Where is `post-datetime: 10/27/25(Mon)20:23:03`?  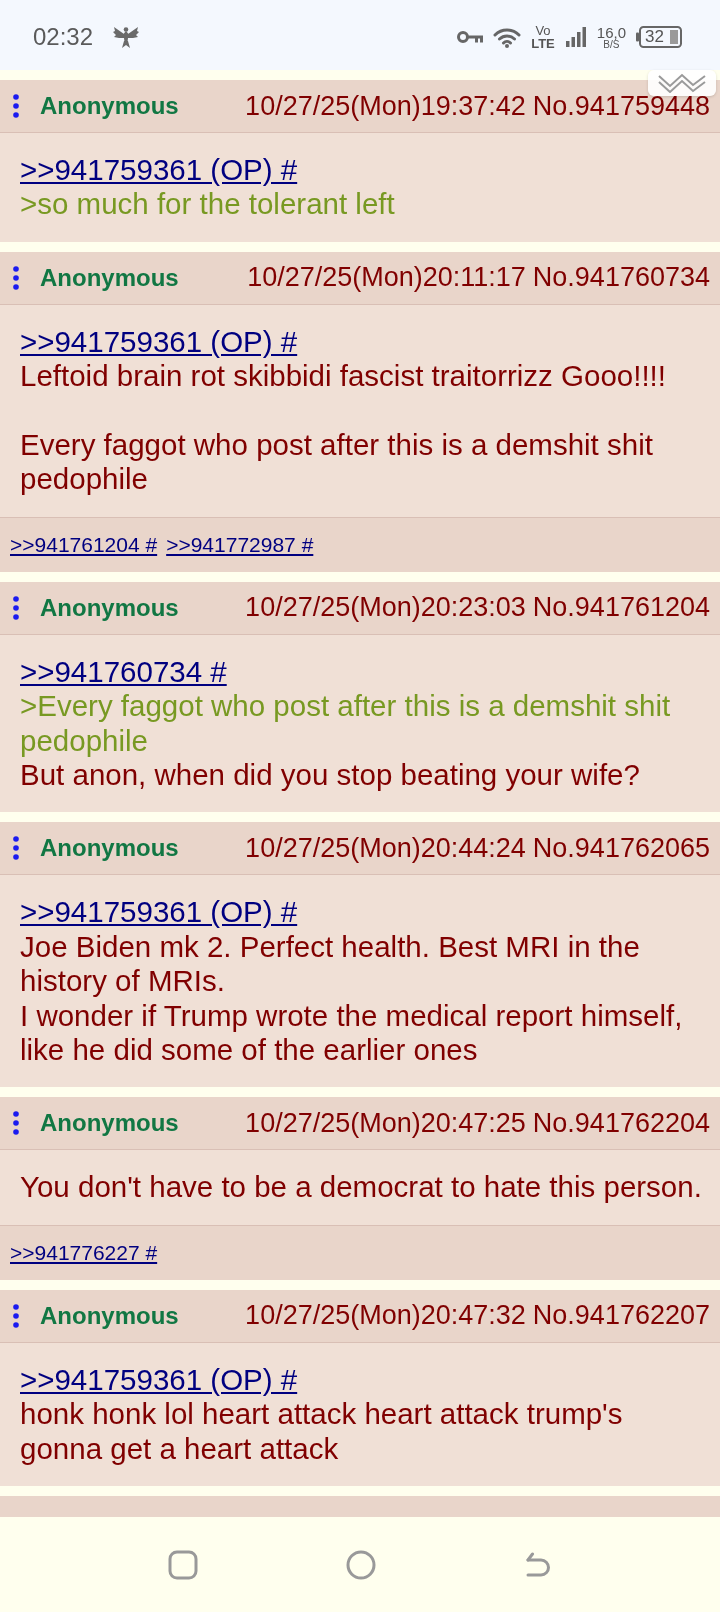
post-datetime: 10/27/25(Mon)20:23:03 is located at coordinates (385, 608).